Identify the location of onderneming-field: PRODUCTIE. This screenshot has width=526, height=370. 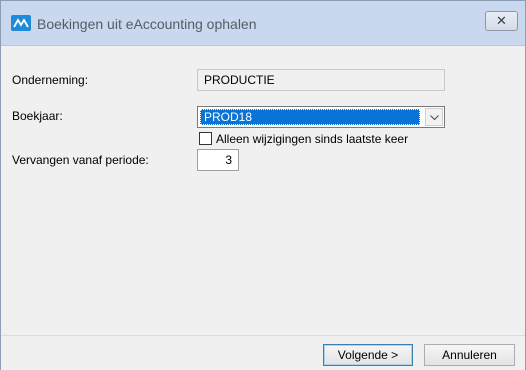
(321, 80).